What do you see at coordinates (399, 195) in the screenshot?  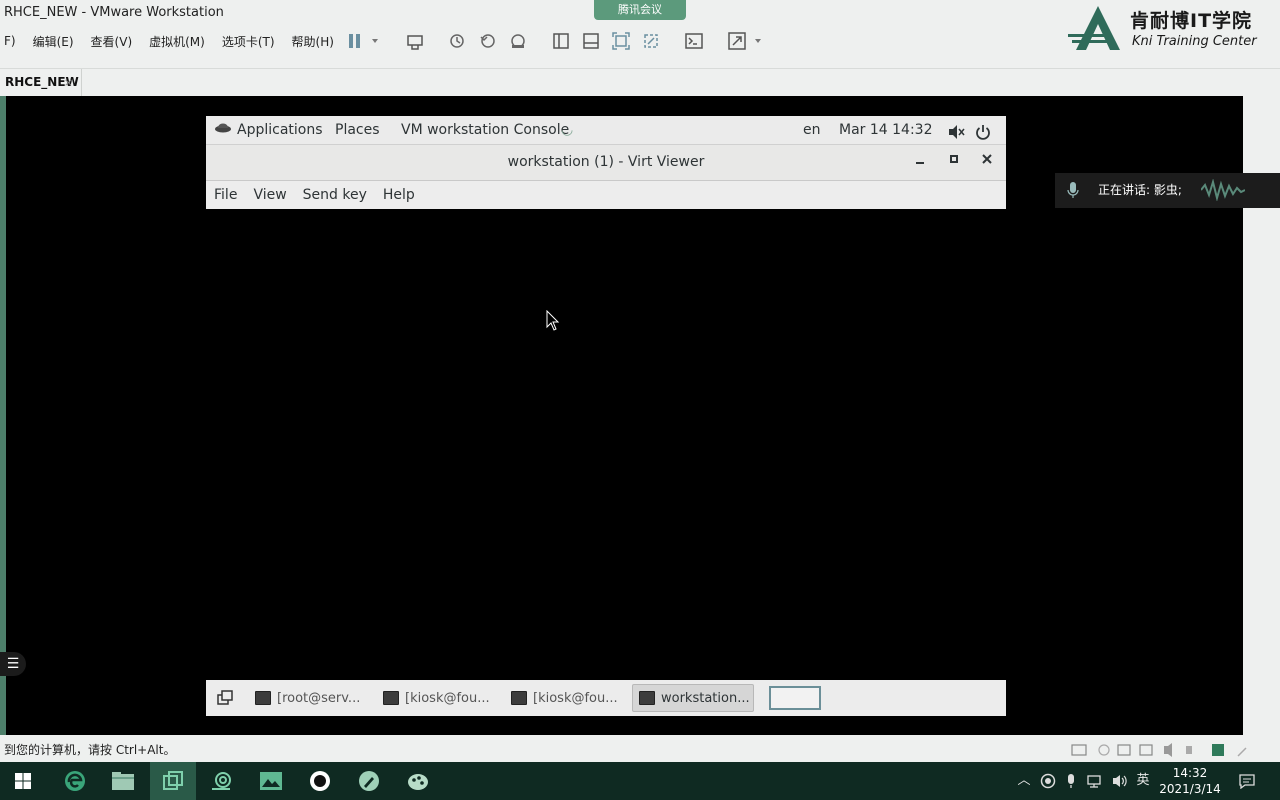 I see `viewer-menu-help: Help` at bounding box center [399, 195].